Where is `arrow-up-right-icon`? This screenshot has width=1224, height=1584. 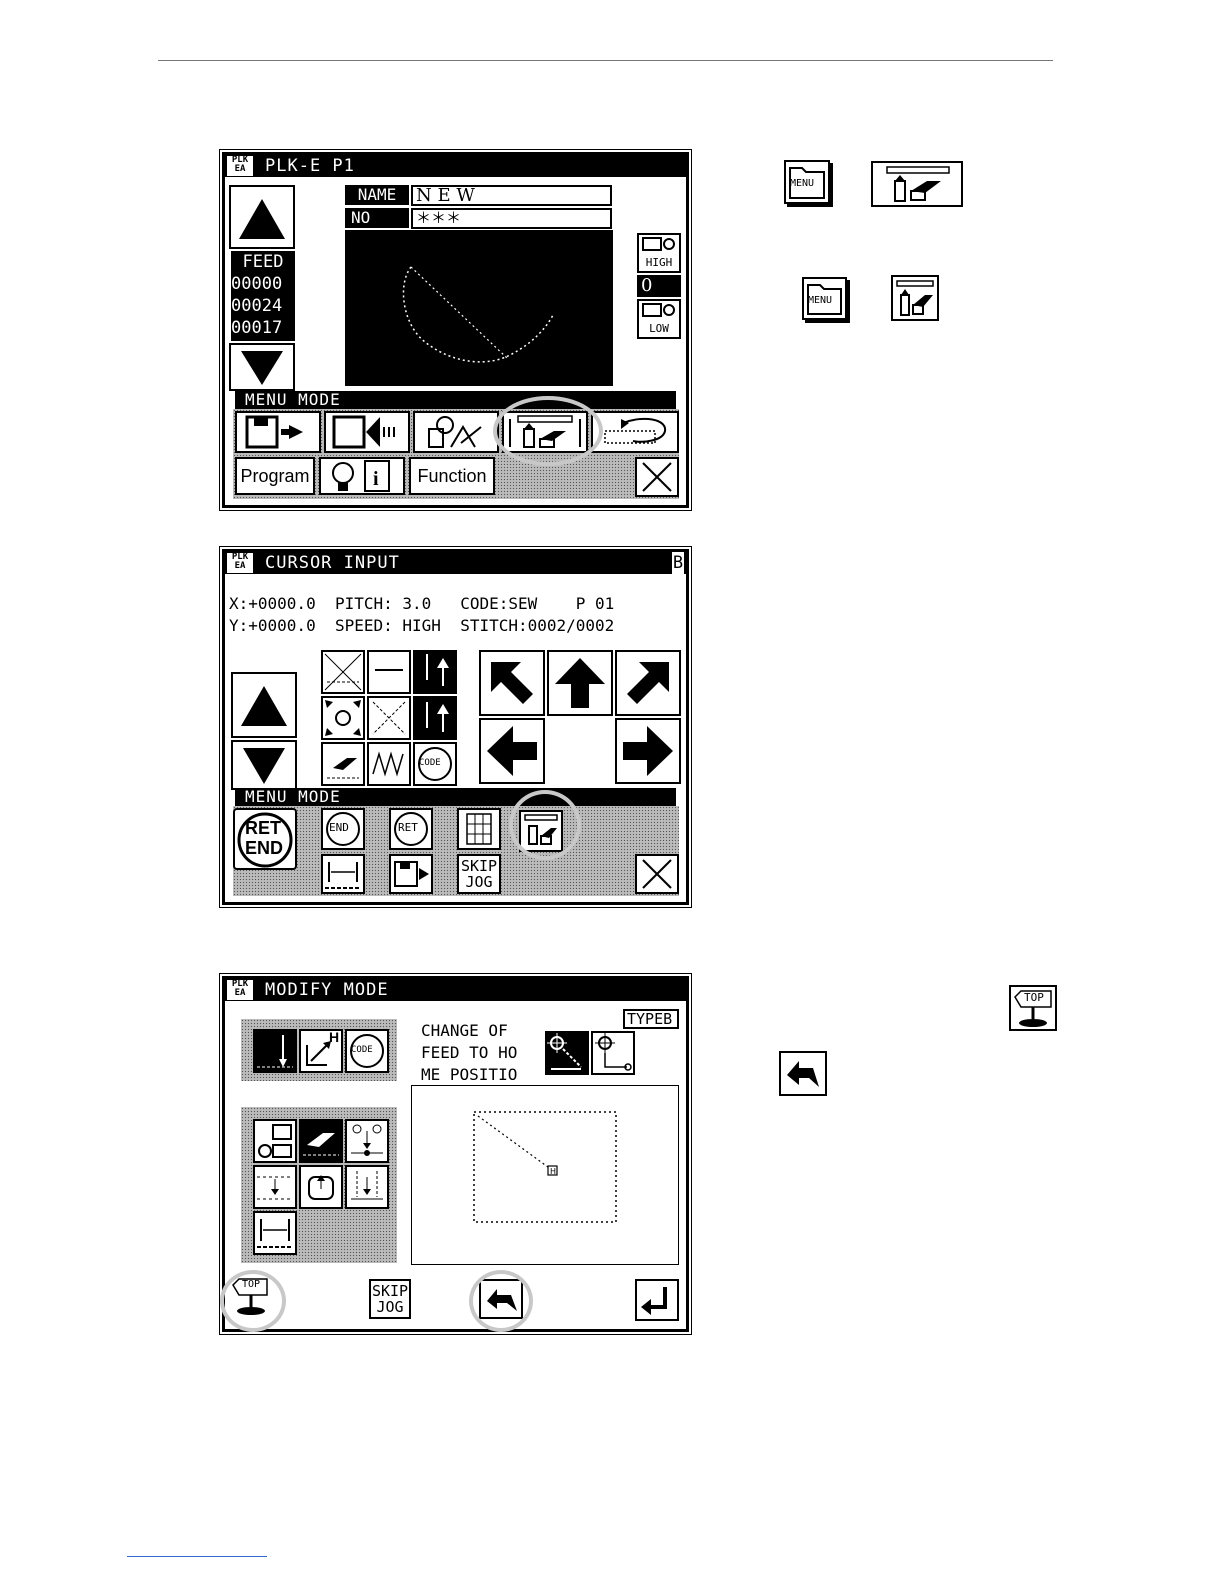 arrow-up-right-icon is located at coordinates (648, 683).